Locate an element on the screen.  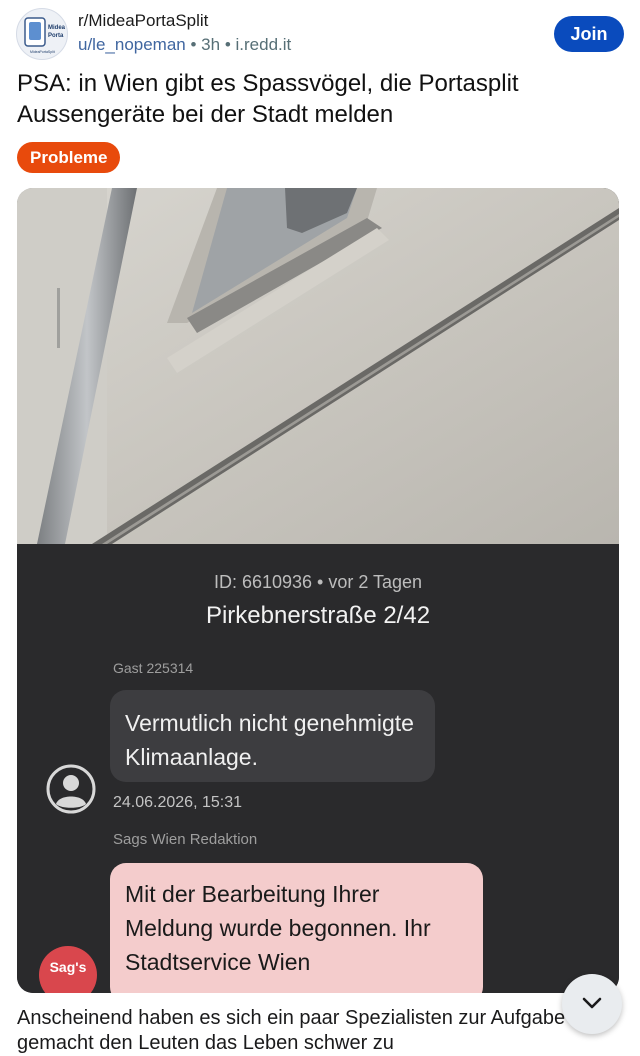
message-bubble-guest: Vermutlich nicht genehmigte Klimaanlage. is located at coordinates (272, 736).